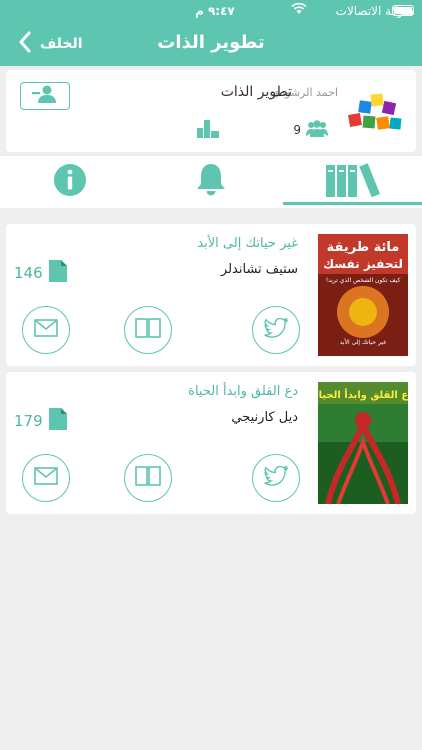  Describe the element at coordinates (363, 280) in the screenshot. I see `cover-tagline: كيف تكون الشخص الذي تريد!` at that location.